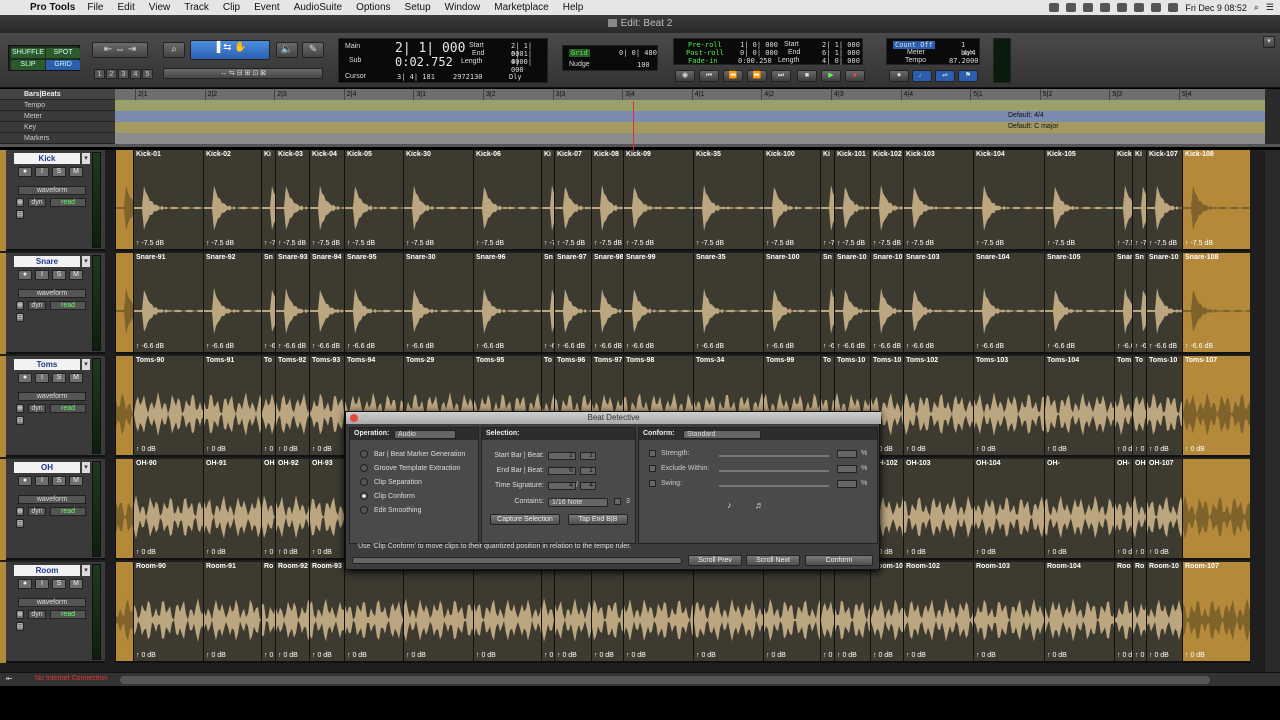 This screenshot has width=1280, height=720. What do you see at coordinates (364, 468) in the screenshot?
I see `radio-icon` at bounding box center [364, 468].